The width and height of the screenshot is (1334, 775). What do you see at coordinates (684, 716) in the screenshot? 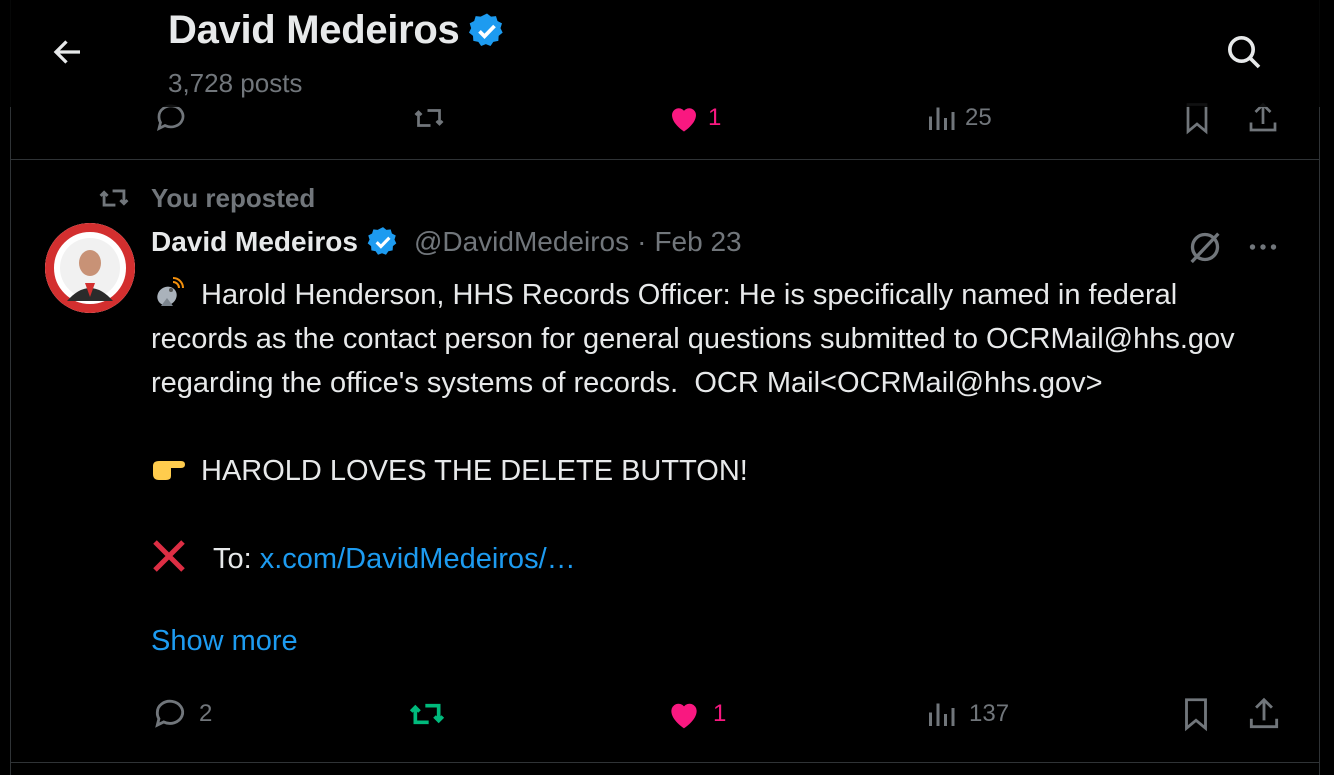
I see `heart-filled-icon` at bounding box center [684, 716].